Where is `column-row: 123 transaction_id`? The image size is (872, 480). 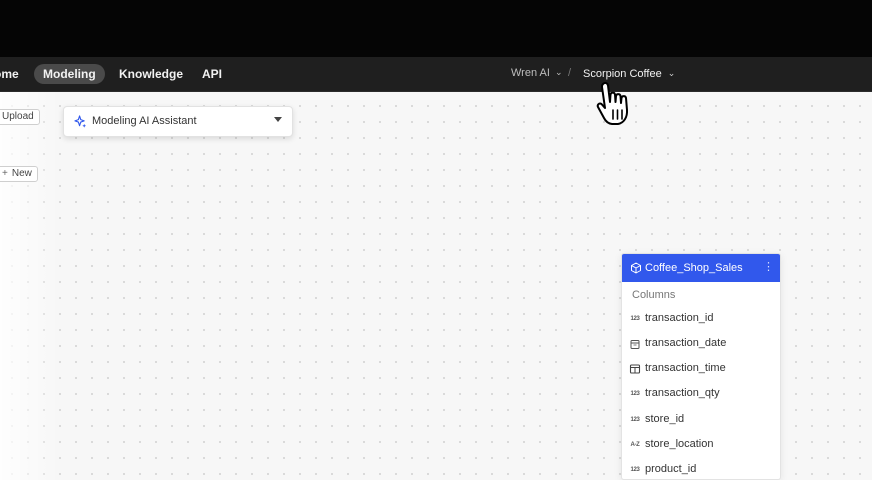
column-row: 123 transaction_id is located at coordinates (701, 320).